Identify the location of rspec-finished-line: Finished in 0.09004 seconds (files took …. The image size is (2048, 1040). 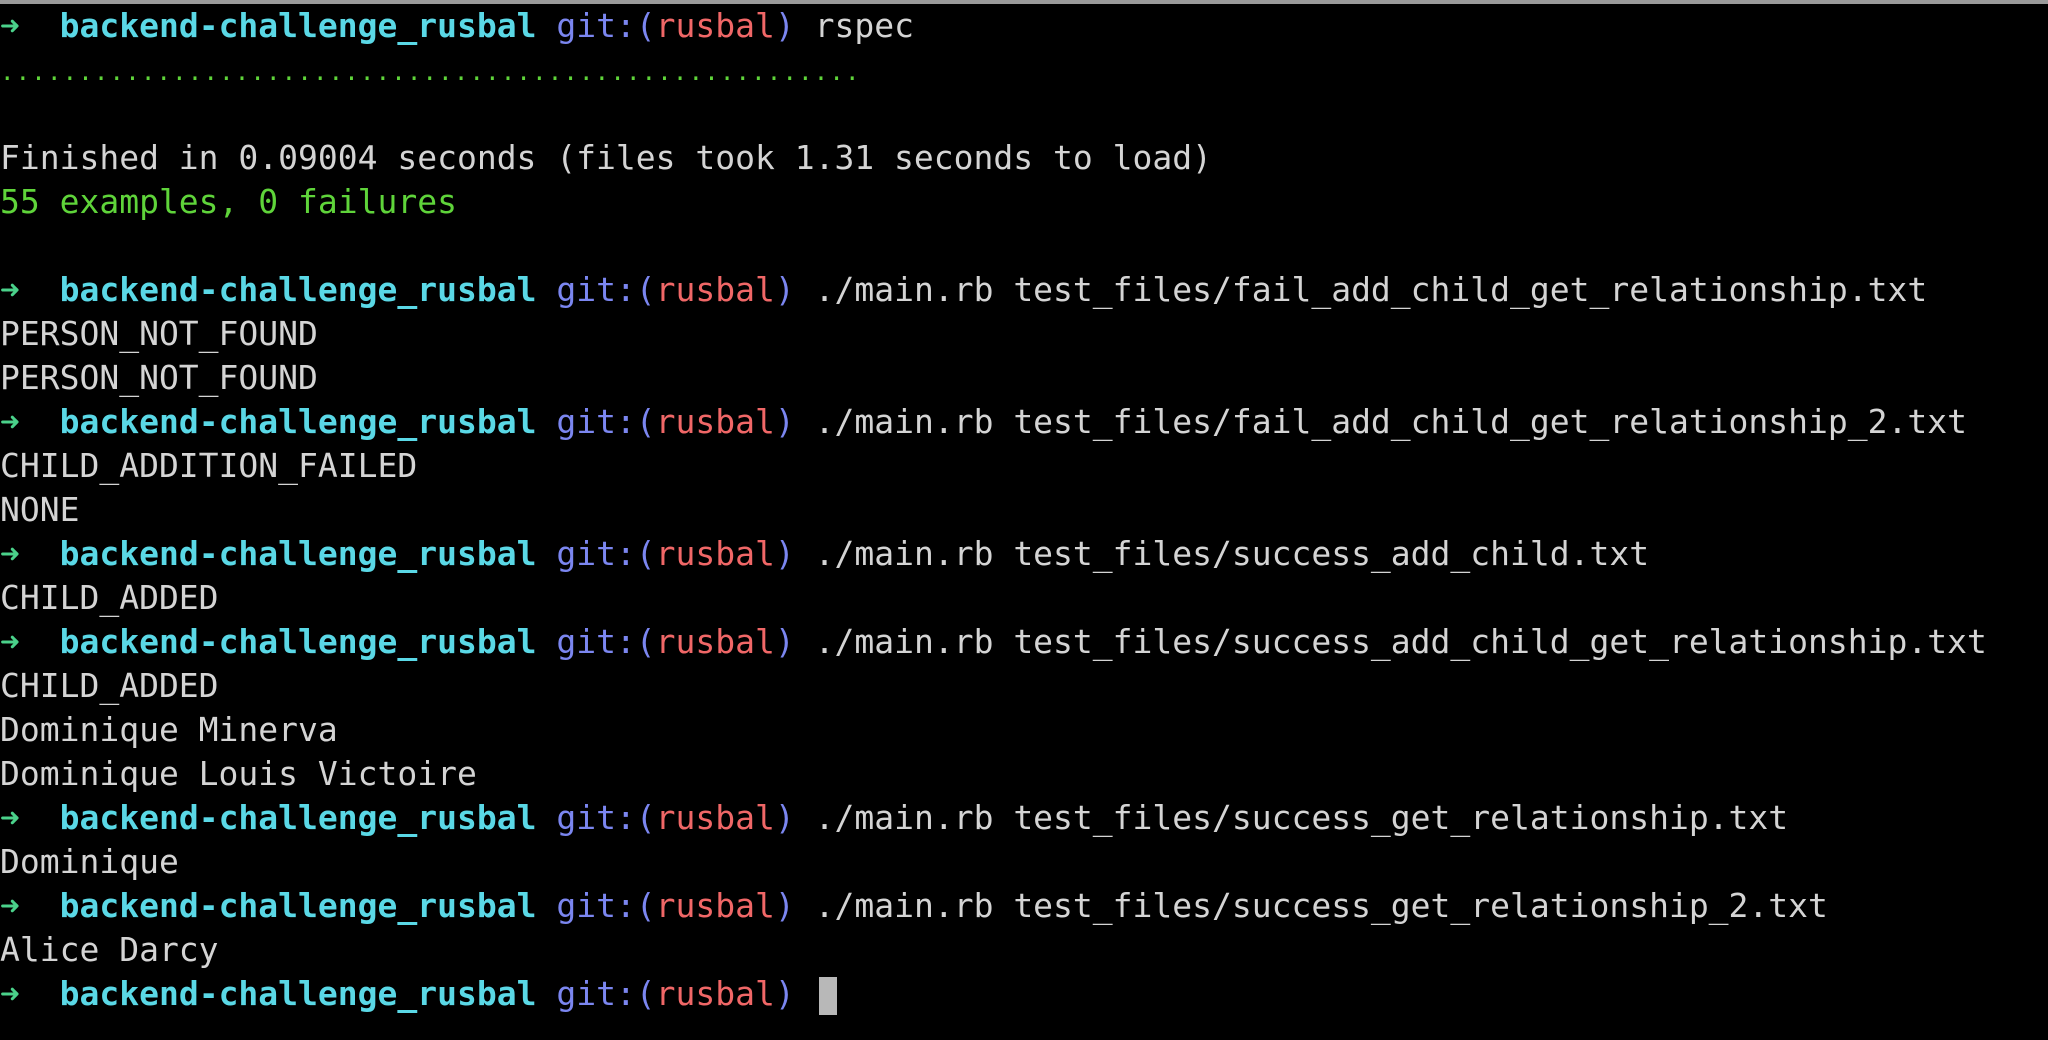
(606, 157).